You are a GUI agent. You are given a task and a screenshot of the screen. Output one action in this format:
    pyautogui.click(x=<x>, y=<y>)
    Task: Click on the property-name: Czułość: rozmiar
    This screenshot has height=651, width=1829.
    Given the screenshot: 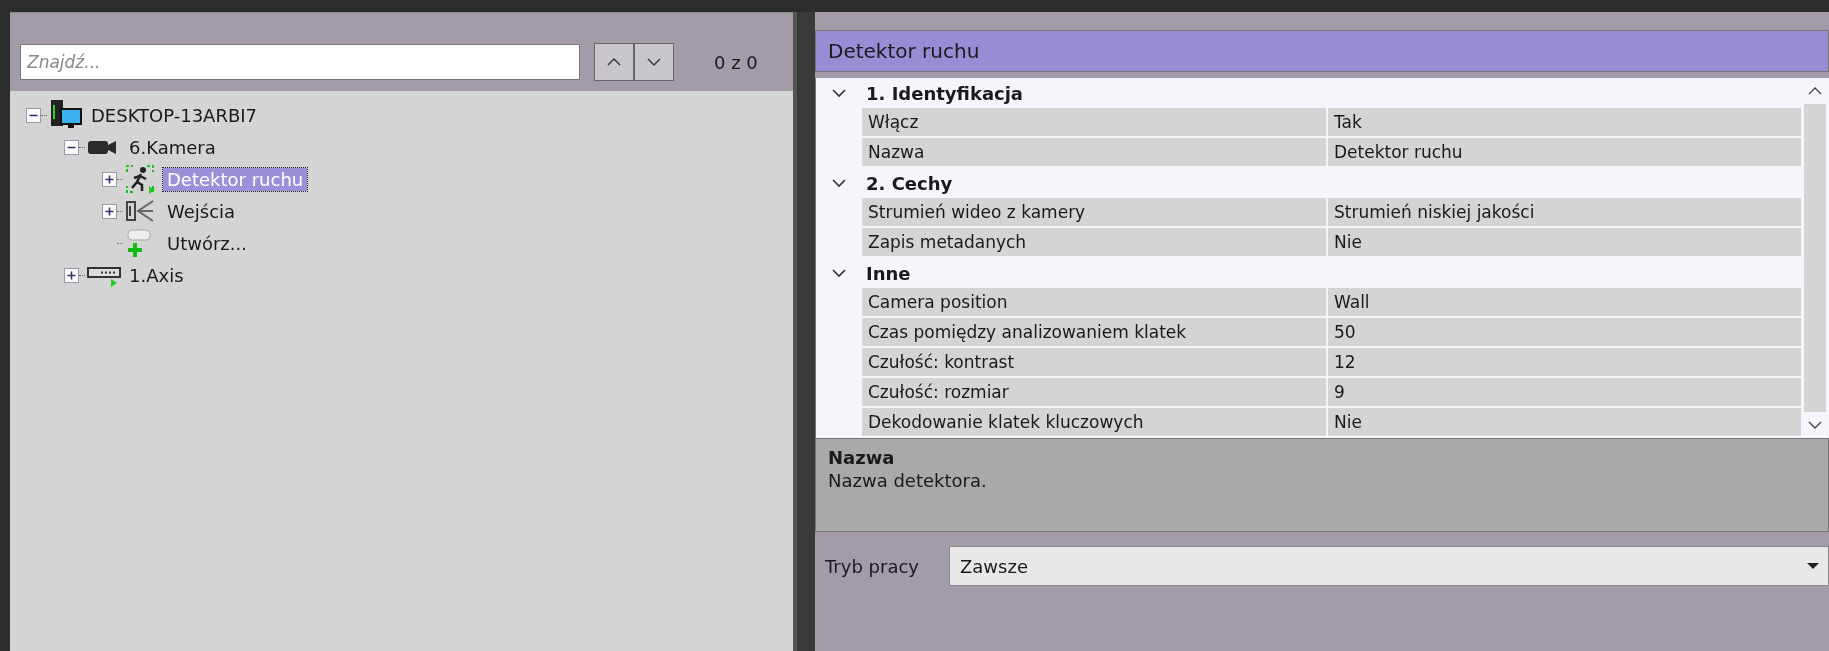 What is the action you would take?
    pyautogui.click(x=1095, y=392)
    